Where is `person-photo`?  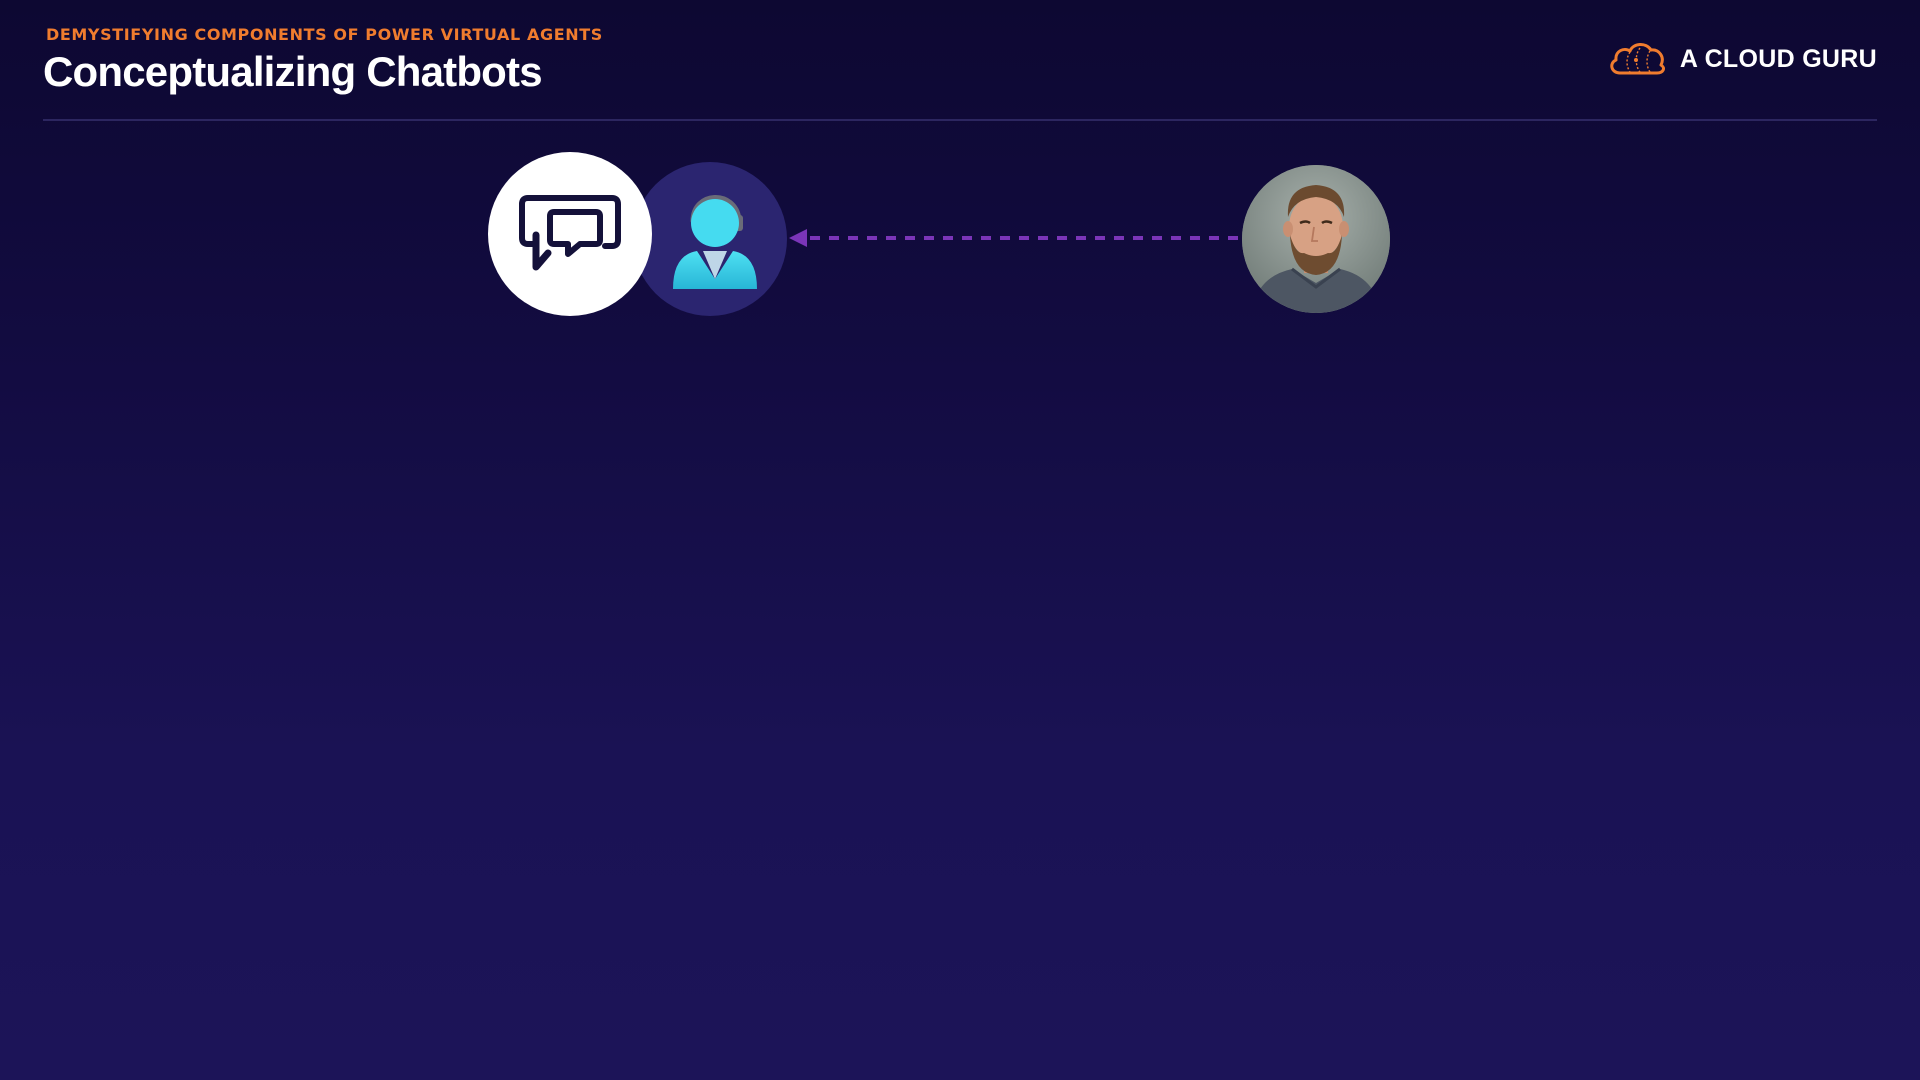 person-photo is located at coordinates (1316, 239).